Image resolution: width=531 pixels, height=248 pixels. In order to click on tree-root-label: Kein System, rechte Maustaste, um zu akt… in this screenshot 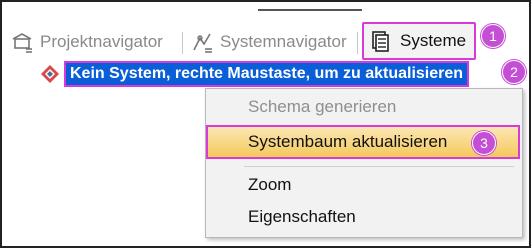, I will do `click(267, 74)`.